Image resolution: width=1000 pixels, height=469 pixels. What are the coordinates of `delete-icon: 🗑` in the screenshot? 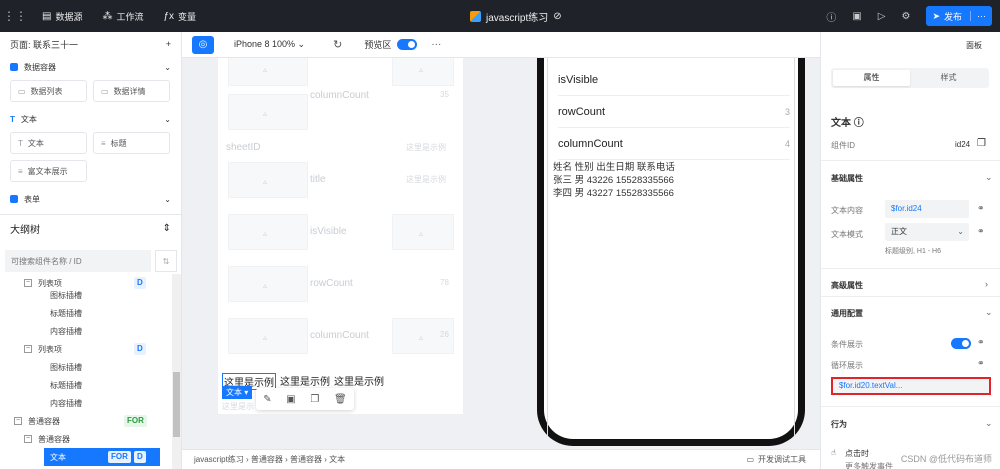 It's located at (340, 399).